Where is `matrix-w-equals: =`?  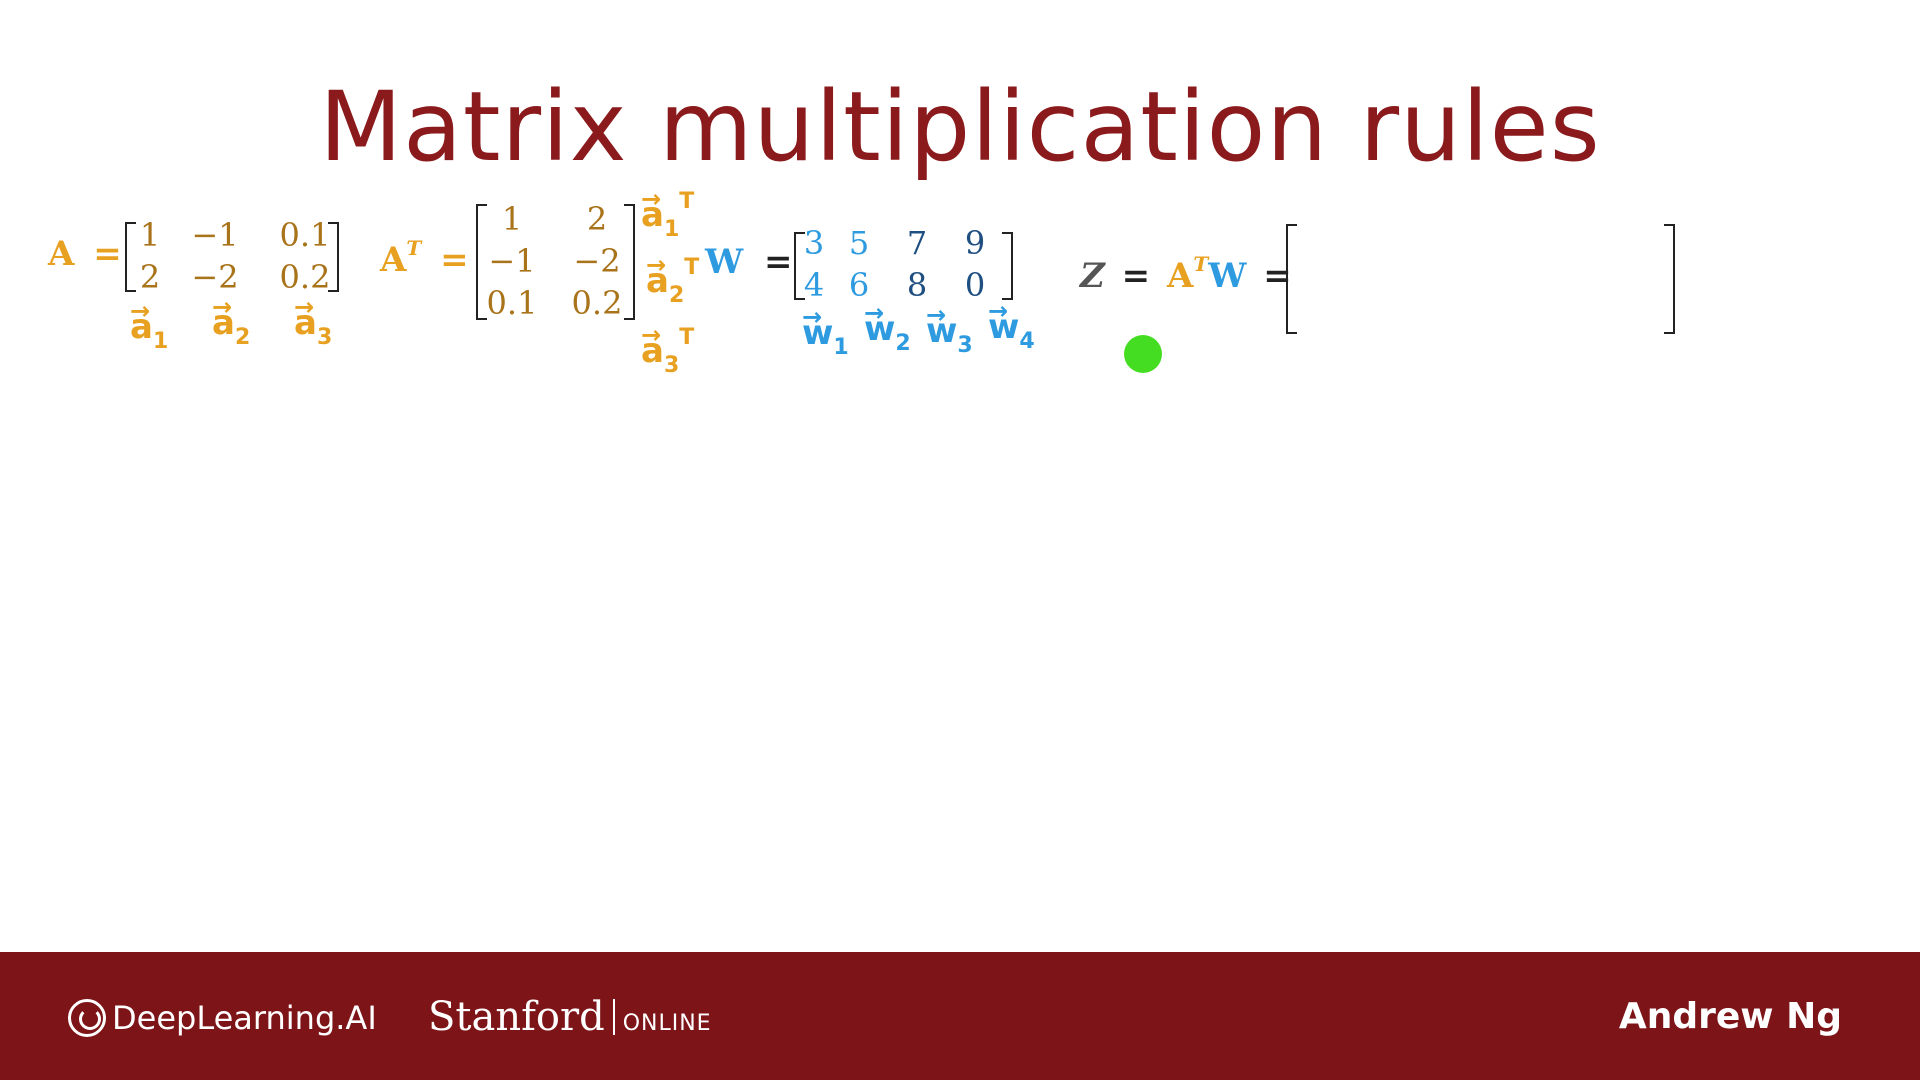 matrix-w-equals: = is located at coordinates (778, 262).